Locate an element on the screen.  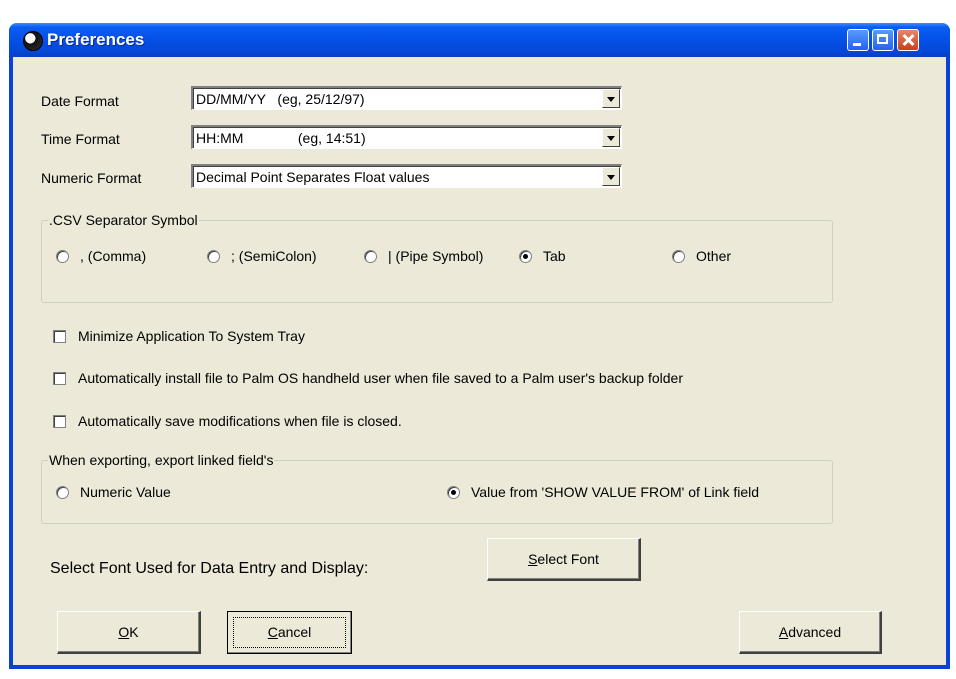
radio-pipe: | (Pipe Symbol) is located at coordinates (423, 256).